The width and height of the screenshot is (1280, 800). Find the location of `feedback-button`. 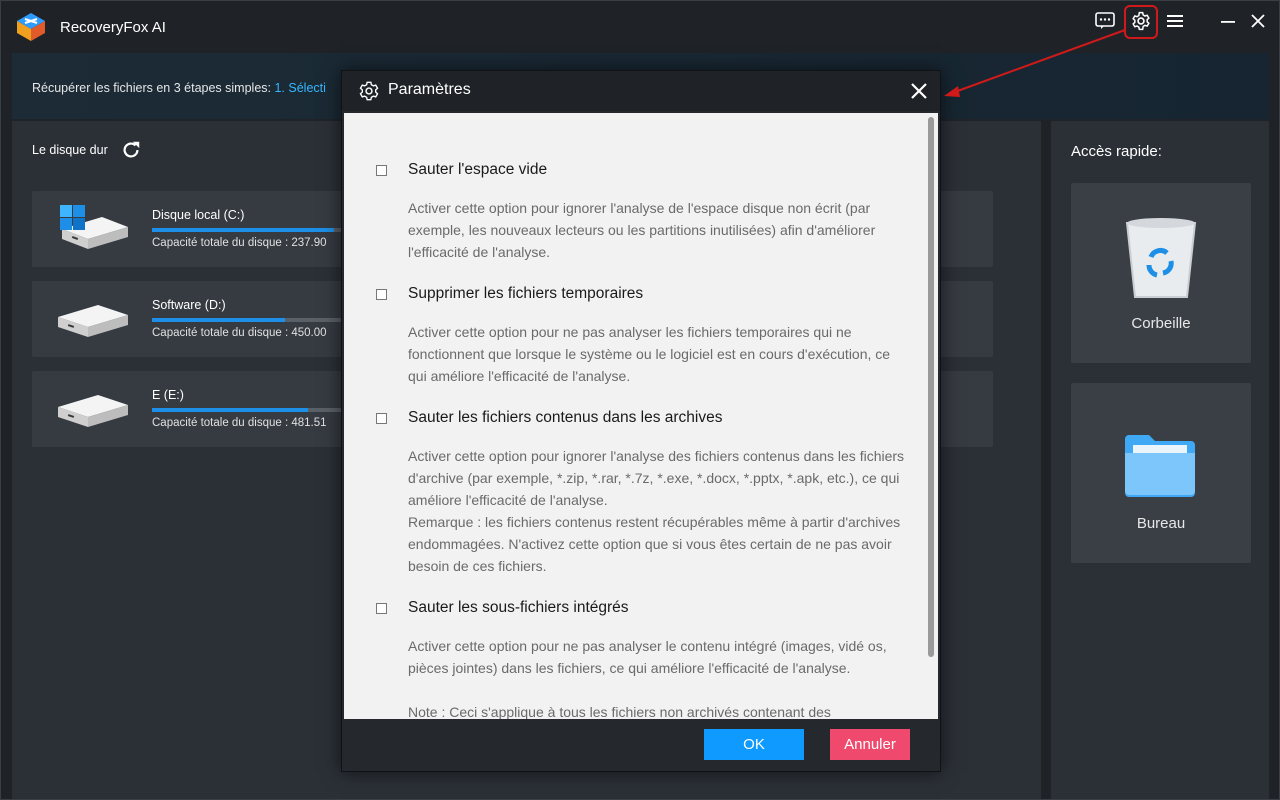

feedback-button is located at coordinates (1105, 21).